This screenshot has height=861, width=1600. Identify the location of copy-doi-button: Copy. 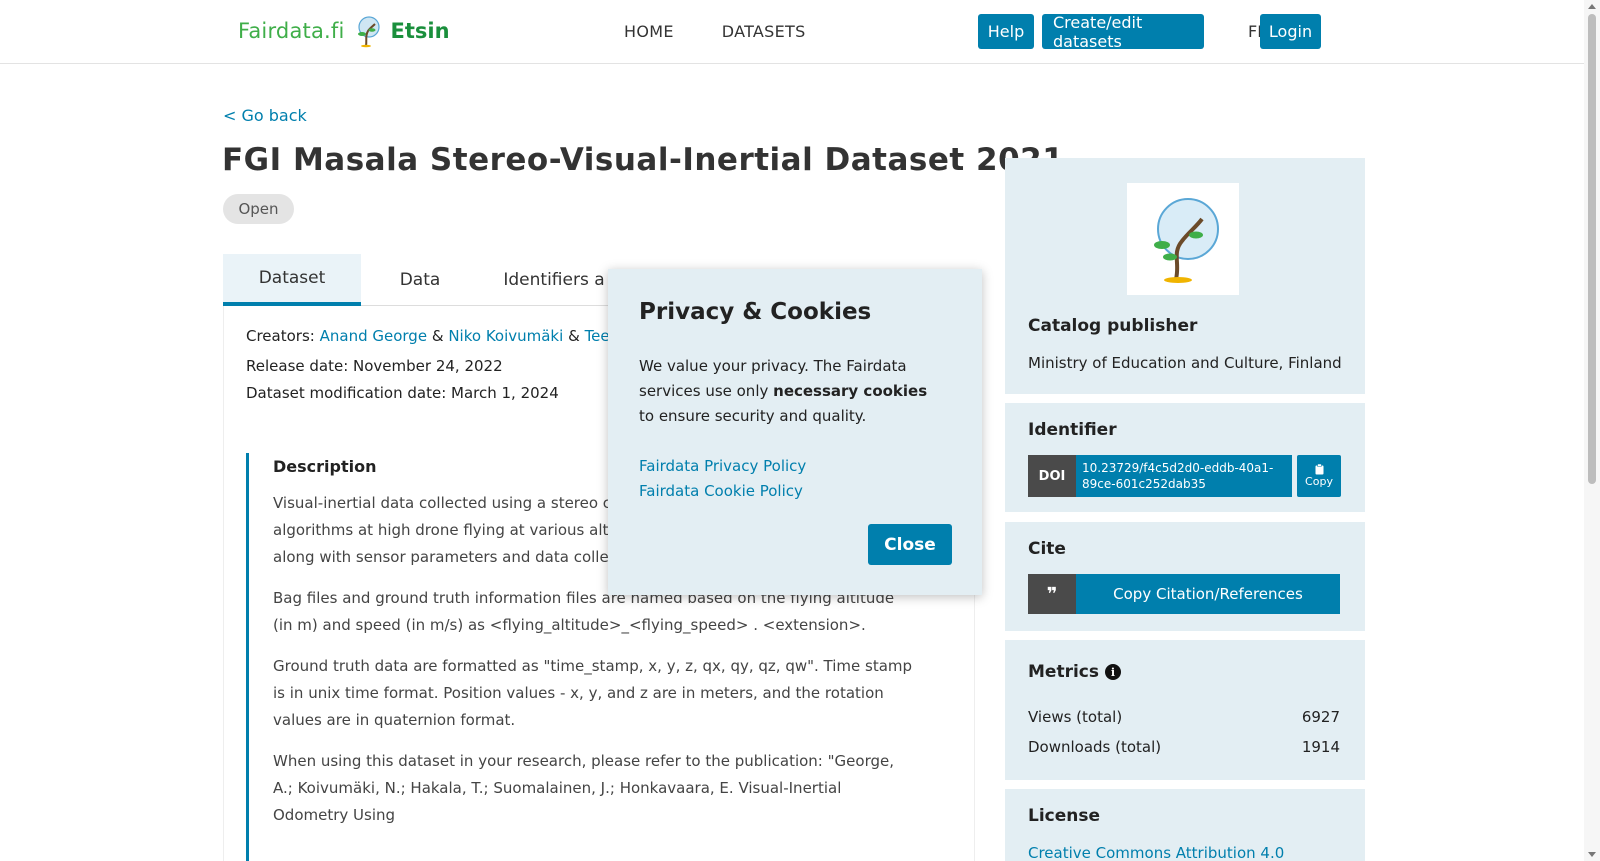
(1319, 476).